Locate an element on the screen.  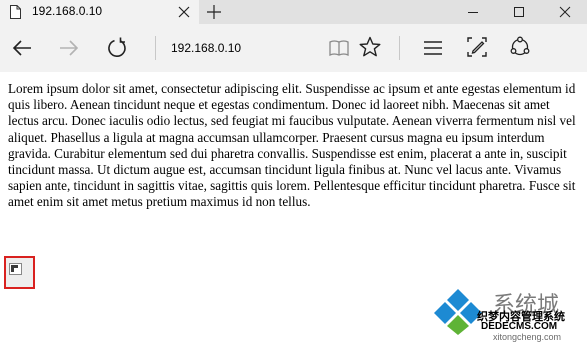
page-icon is located at coordinates (15, 12).